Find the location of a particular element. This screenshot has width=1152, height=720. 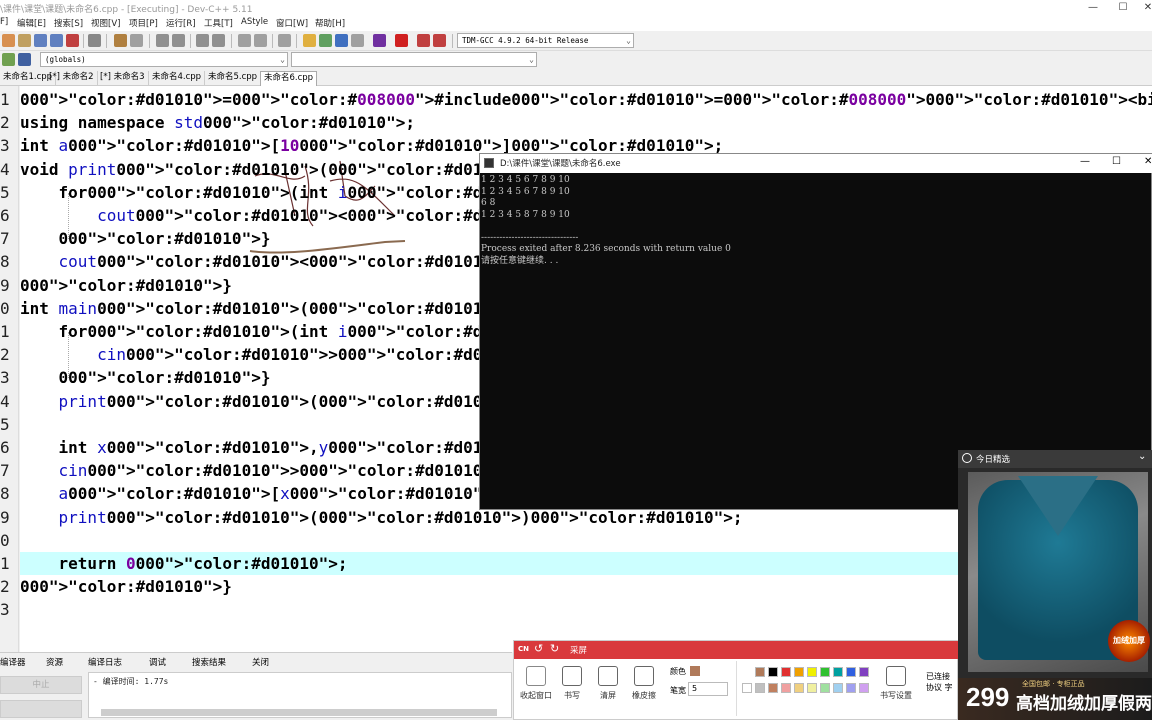

abort-button: 中止 is located at coordinates (41, 685).